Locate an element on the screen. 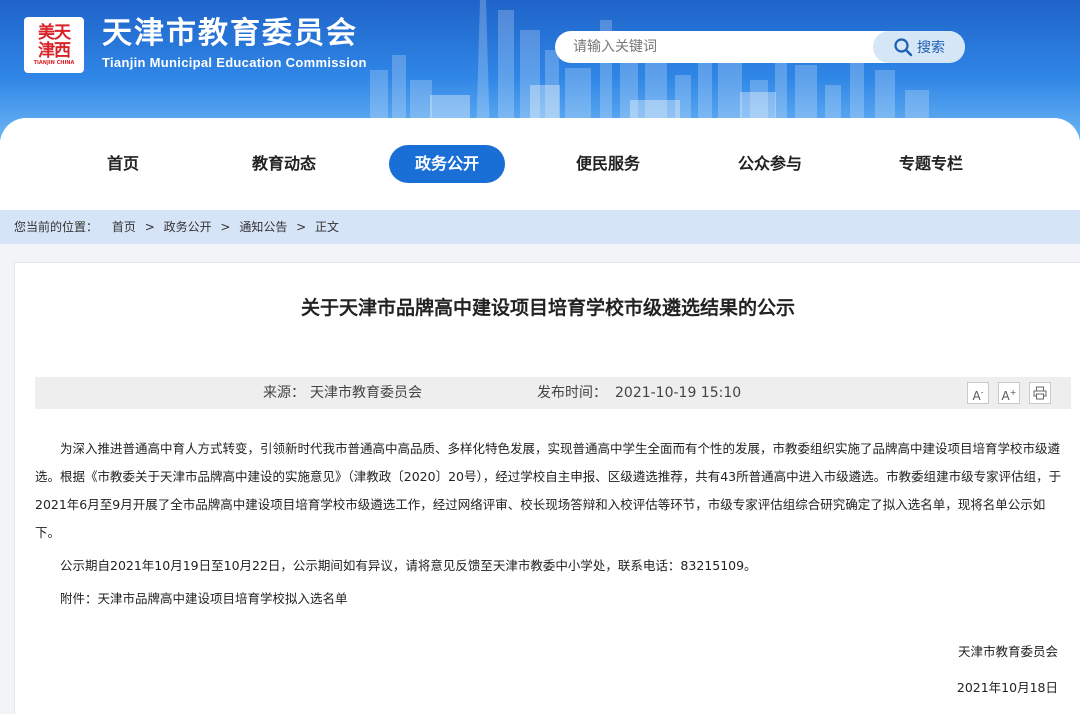 This screenshot has width=1080, height=714. breadcrumb-item-notices: 通知公告 is located at coordinates (263, 227).